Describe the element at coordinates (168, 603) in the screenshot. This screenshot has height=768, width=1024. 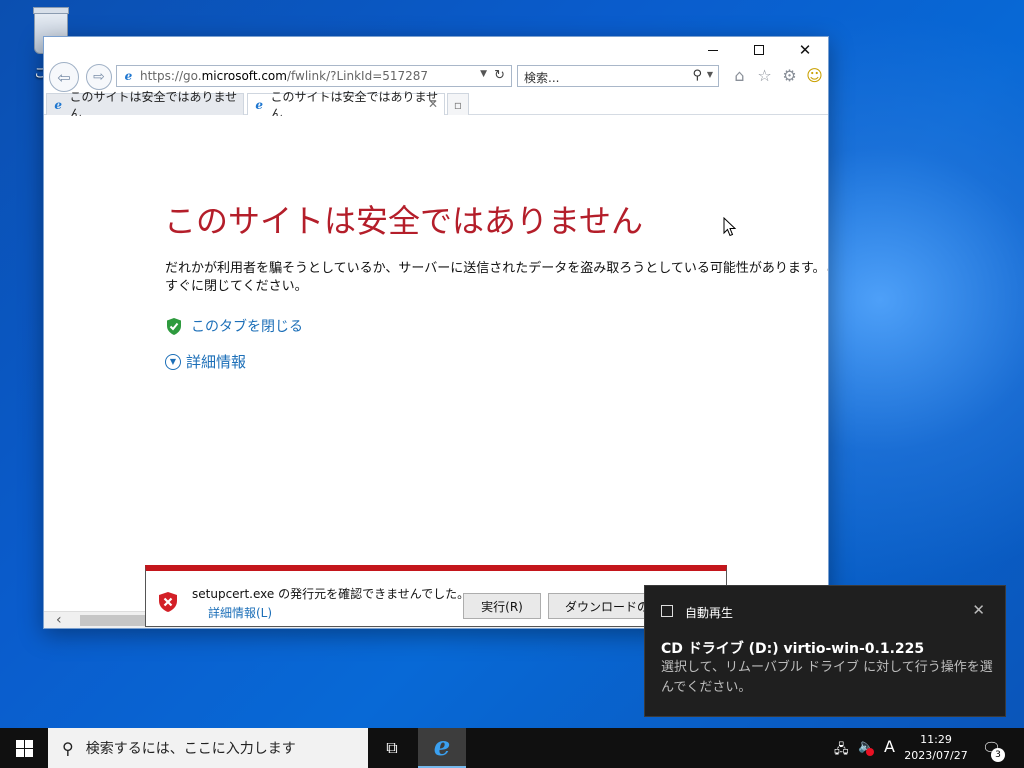
I see `red-shield-x-icon` at that location.